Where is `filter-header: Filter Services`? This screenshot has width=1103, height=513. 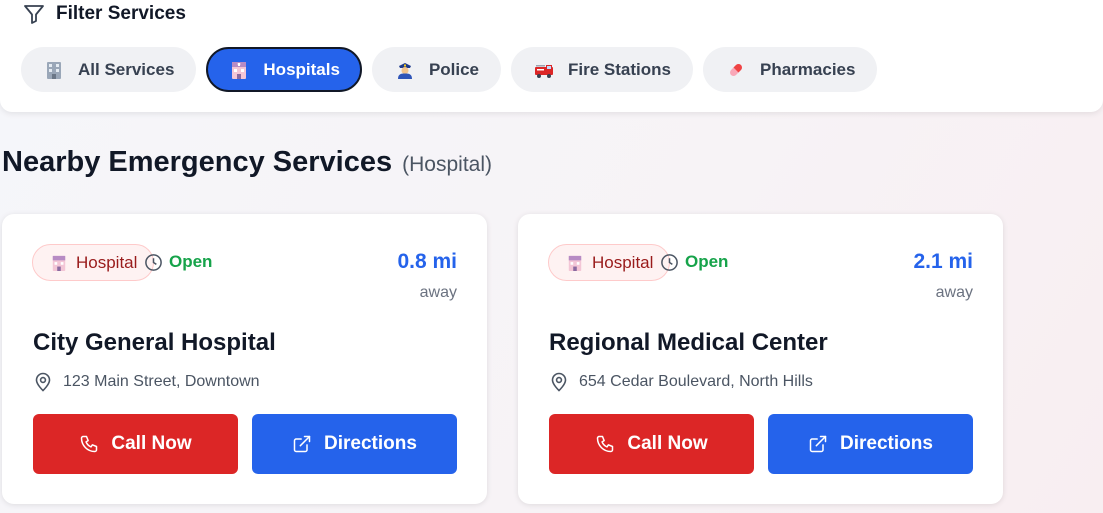
filter-header: Filter Services is located at coordinates (104, 14).